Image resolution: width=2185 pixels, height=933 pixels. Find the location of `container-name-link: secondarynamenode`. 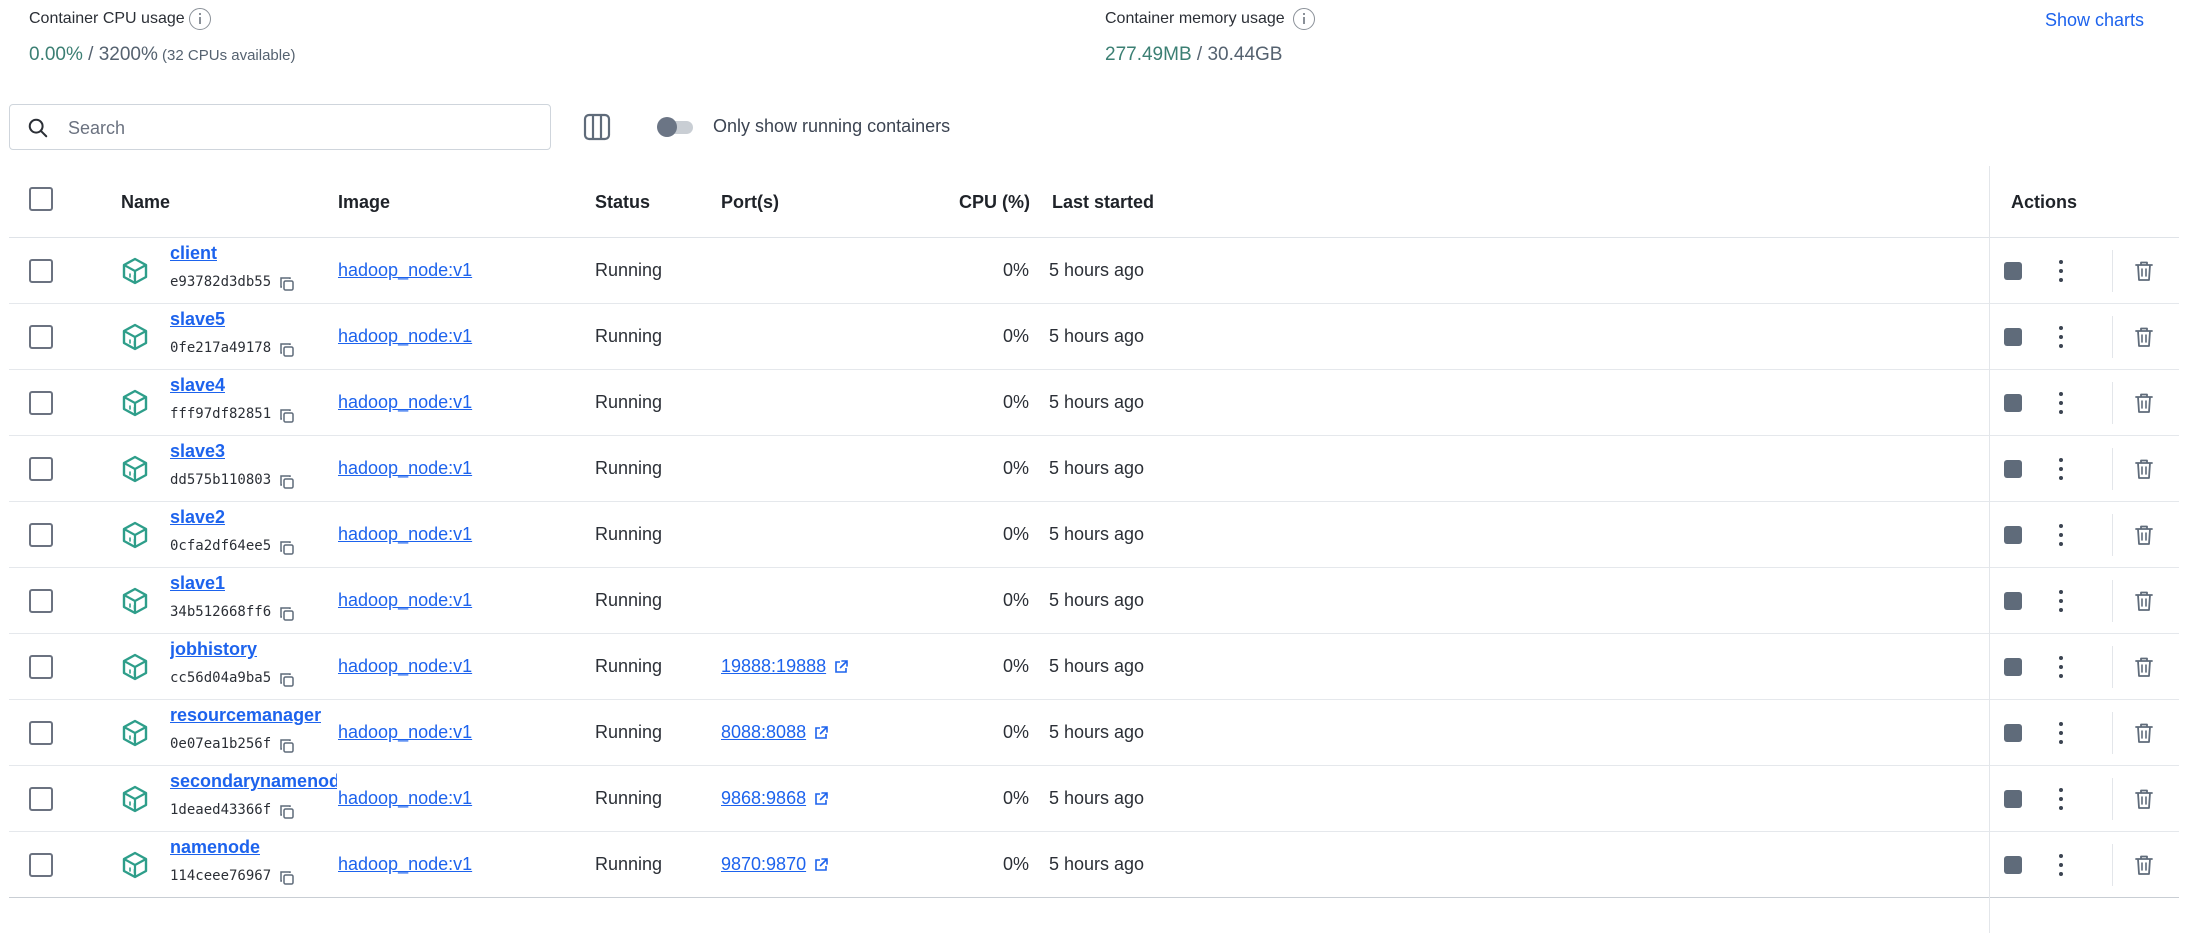

container-name-link: secondarynamenode is located at coordinates (253, 781).